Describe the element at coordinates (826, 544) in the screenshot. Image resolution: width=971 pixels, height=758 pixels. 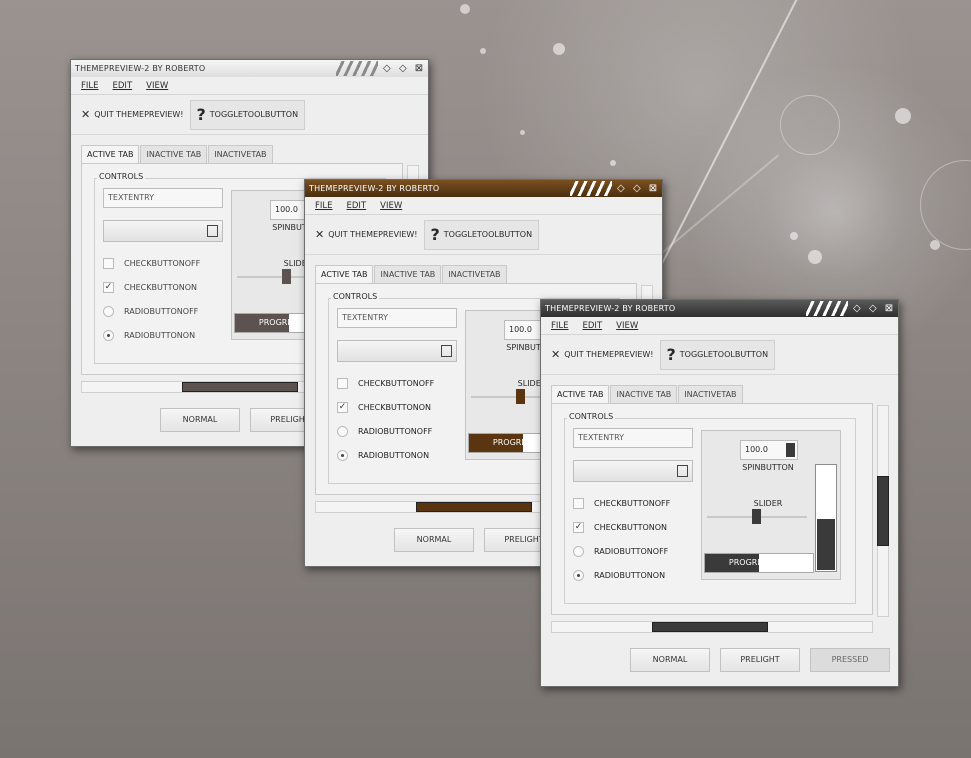
I see `vertical-progressbar-fill` at that location.